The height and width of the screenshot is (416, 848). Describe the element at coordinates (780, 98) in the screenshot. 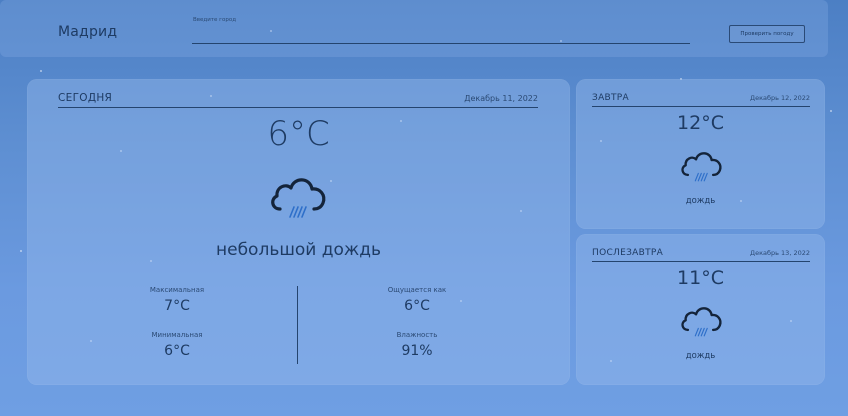

I see `tomorrow-date: Декабрь 12, 2022` at that location.